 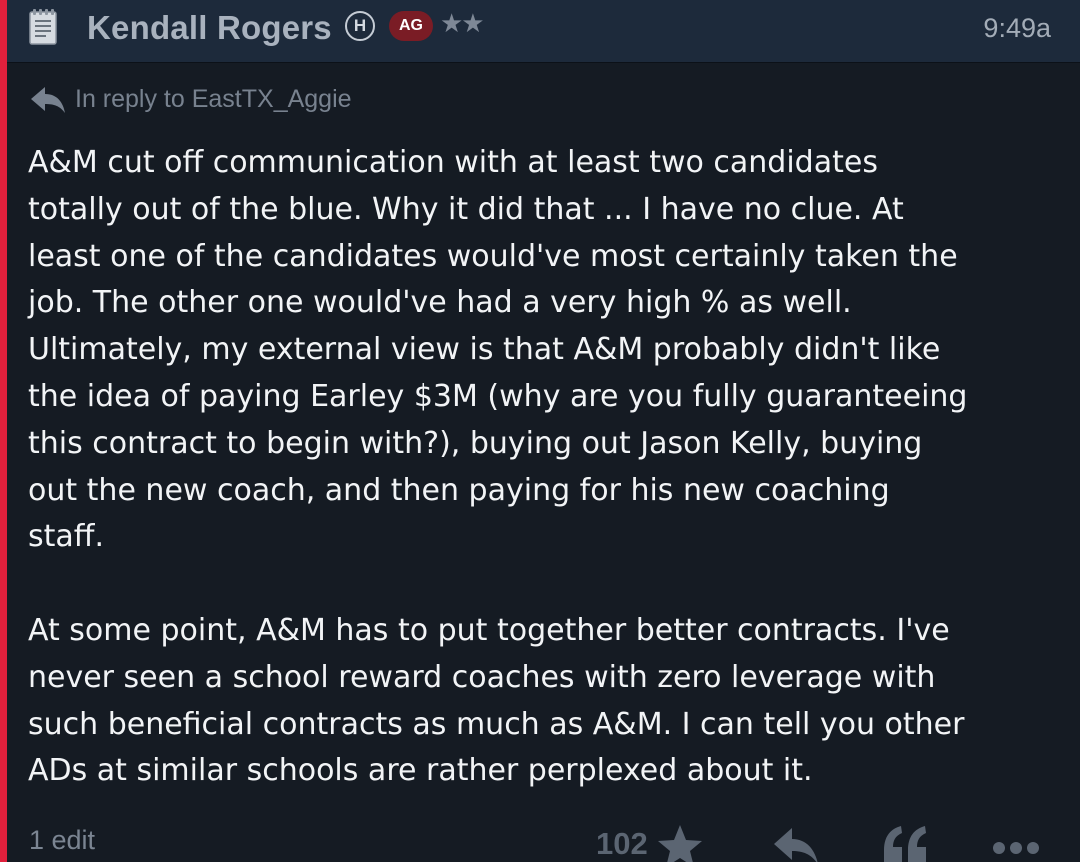 What do you see at coordinates (360, 26) in the screenshot?
I see `h-badge: H` at bounding box center [360, 26].